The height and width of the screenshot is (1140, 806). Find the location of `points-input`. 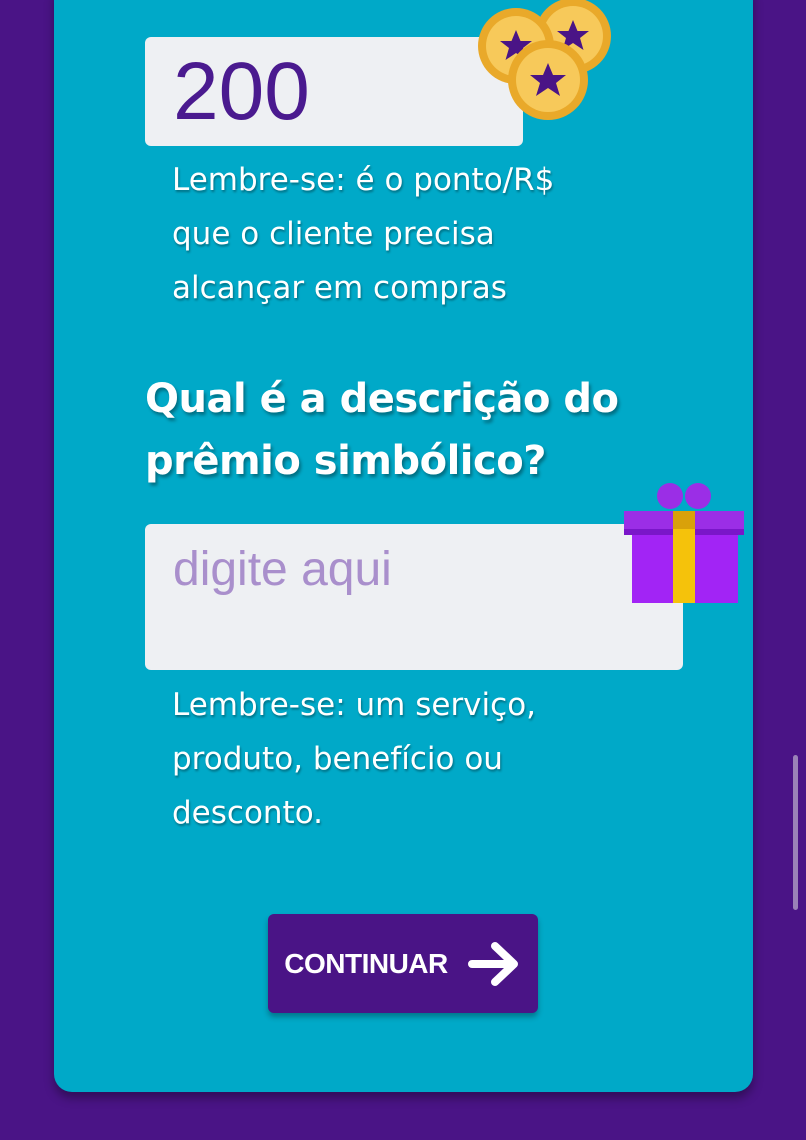

points-input is located at coordinates (334, 91).